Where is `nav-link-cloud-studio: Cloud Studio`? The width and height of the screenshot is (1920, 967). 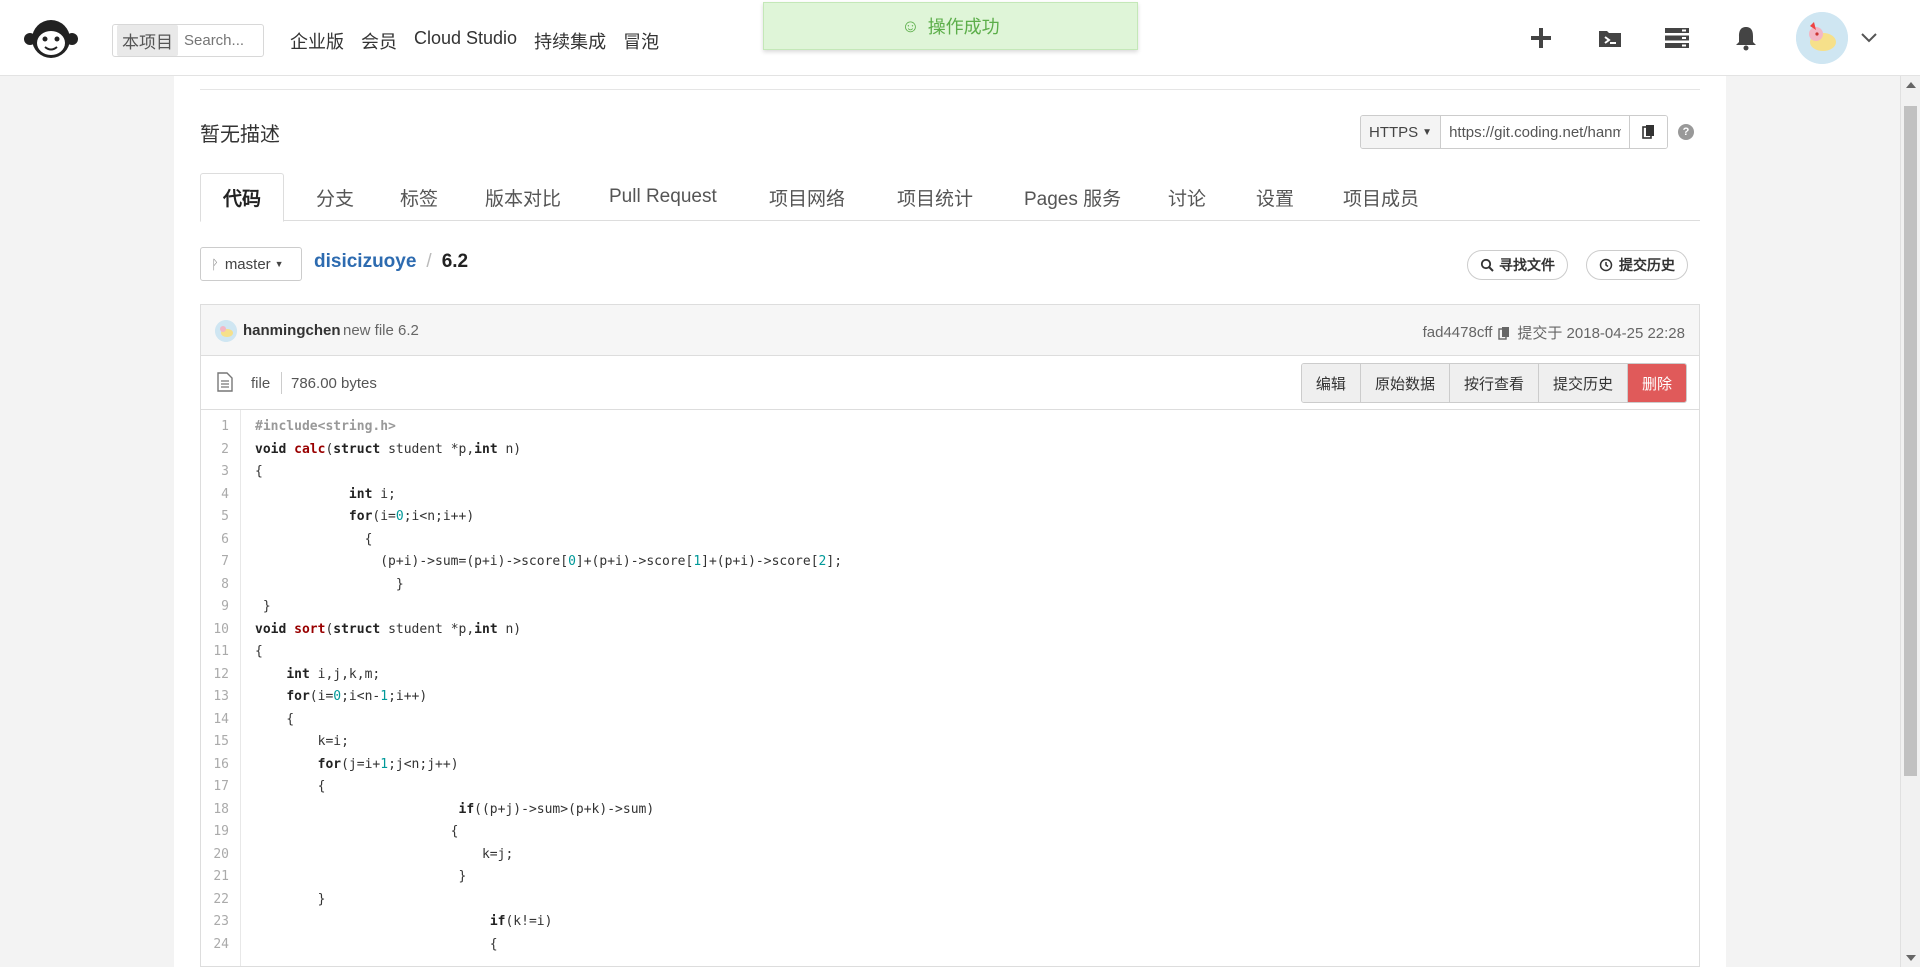 nav-link-cloud-studio: Cloud Studio is located at coordinates (465, 41).